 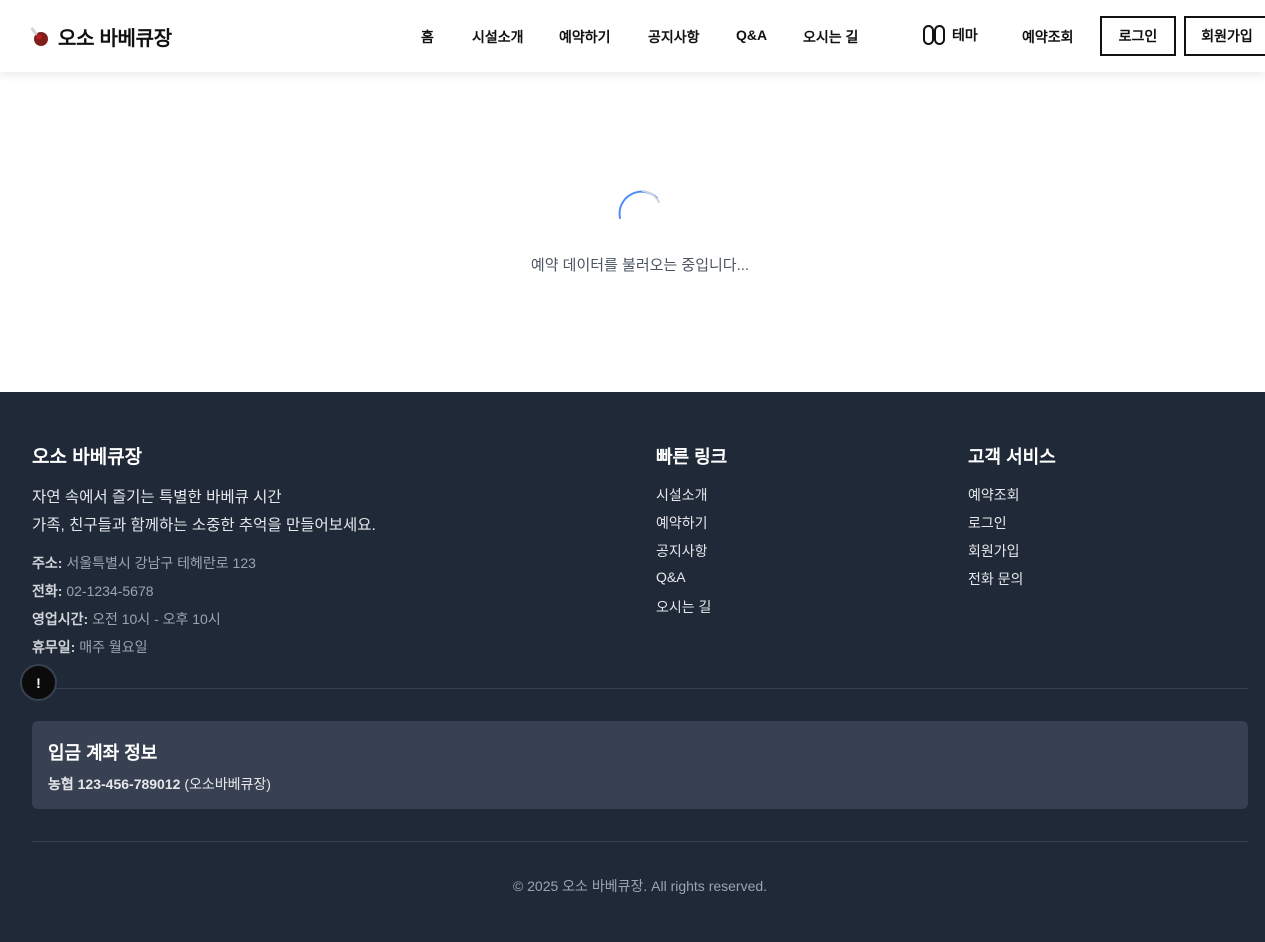 I want to click on footer-address: 주소: 서울특별시 강남구 테헤란로 123, so click(x=144, y=563).